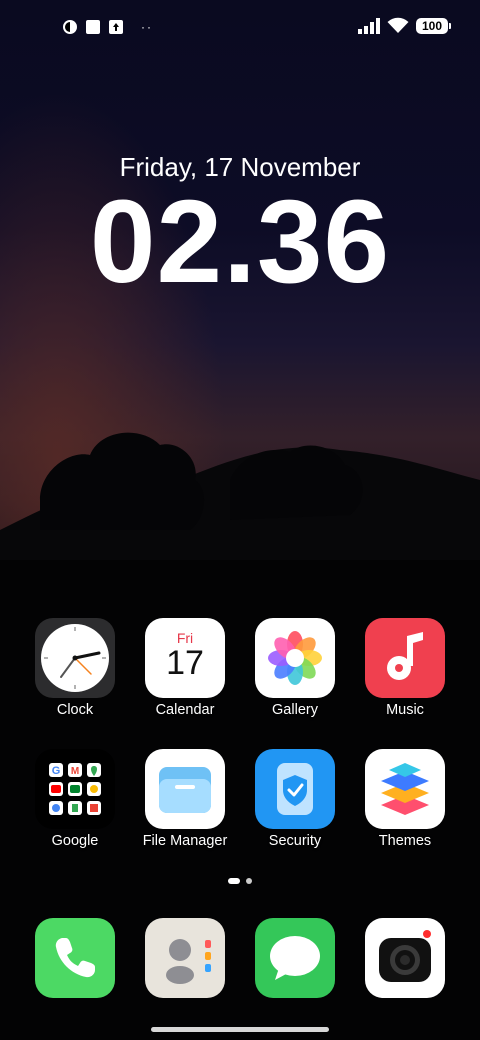 This screenshot has width=480, height=1040. I want to click on gallery-icon, so click(295, 658).